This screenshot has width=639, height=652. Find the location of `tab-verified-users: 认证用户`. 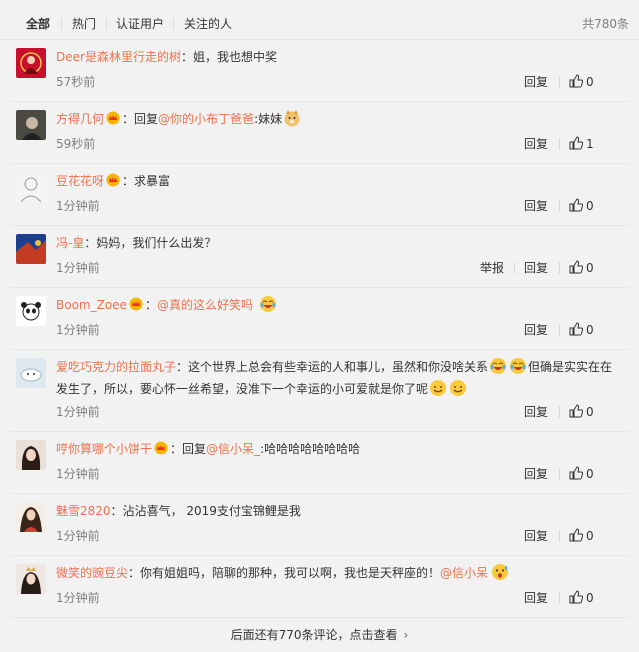

tab-verified-users: 认证用户 is located at coordinates (140, 24).